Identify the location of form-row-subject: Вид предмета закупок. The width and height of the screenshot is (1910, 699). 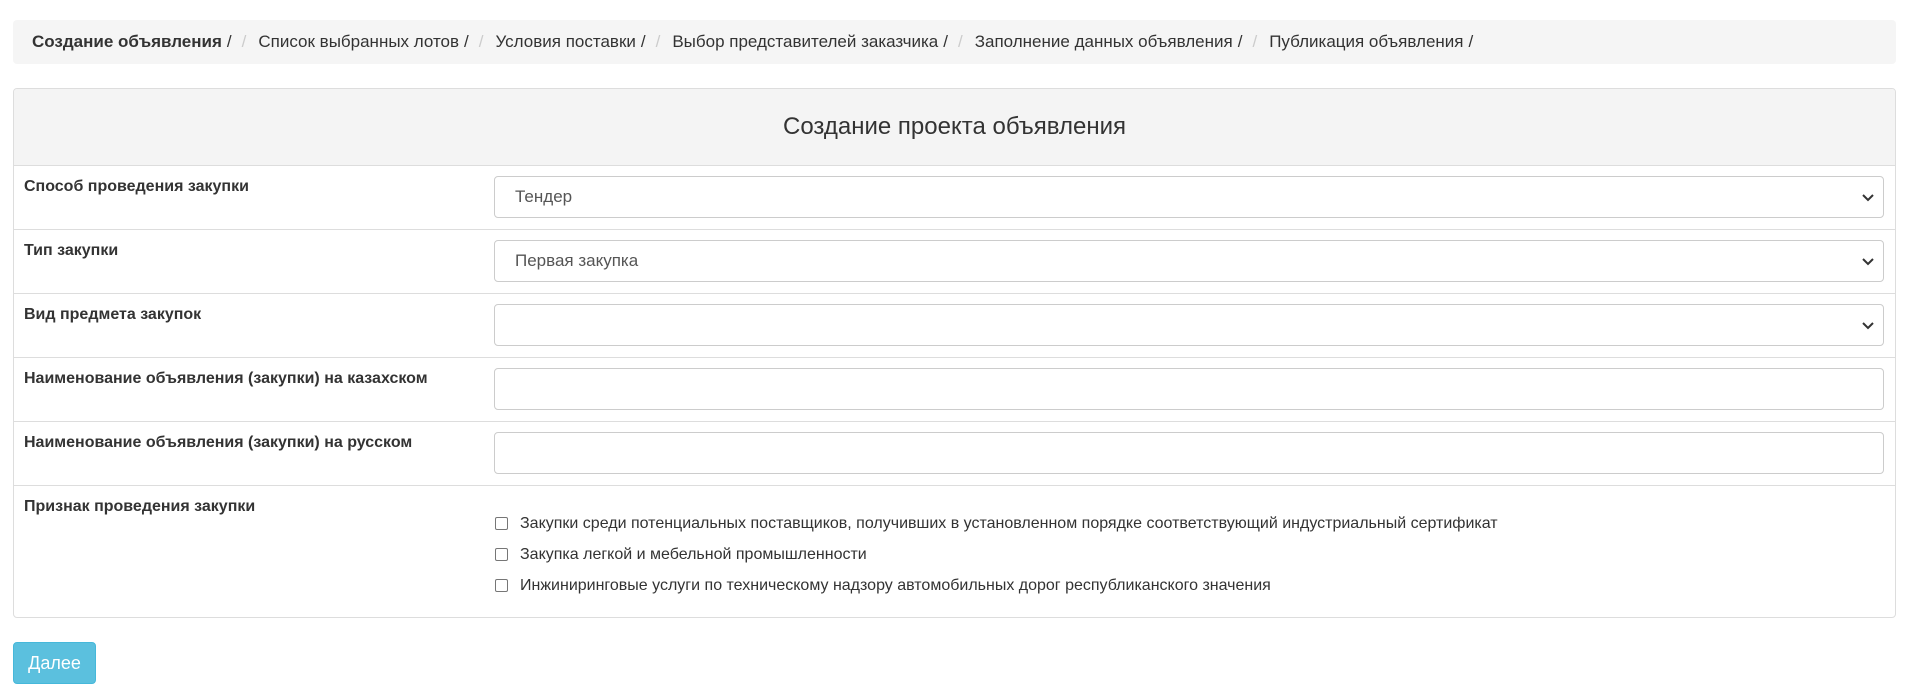
(954, 326).